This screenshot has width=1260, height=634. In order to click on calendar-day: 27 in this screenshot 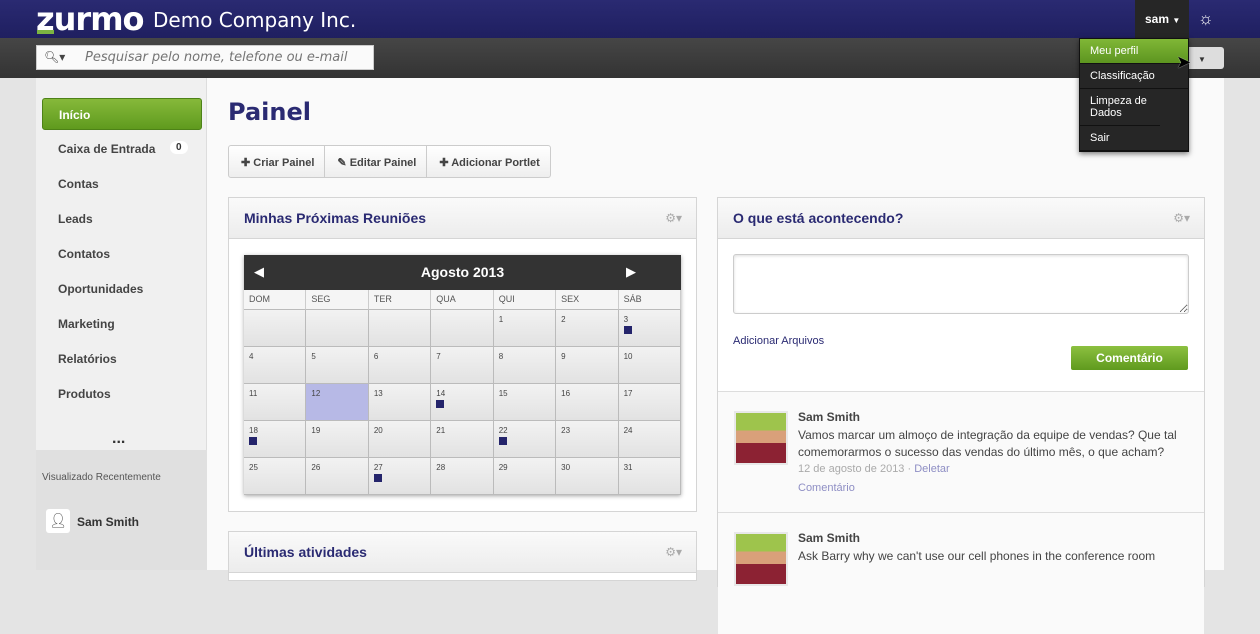, I will do `click(400, 476)`.